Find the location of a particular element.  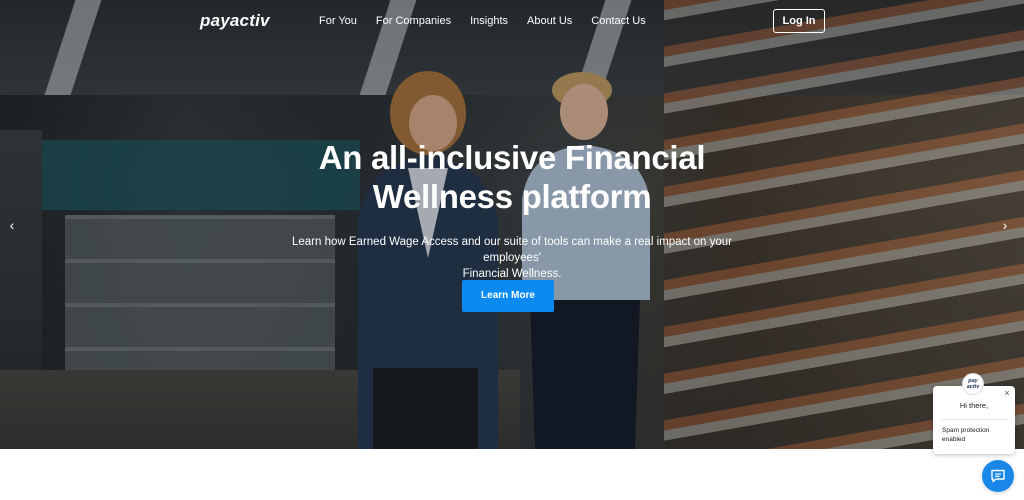

chat-avatar-logo: pay activ is located at coordinates (973, 384).